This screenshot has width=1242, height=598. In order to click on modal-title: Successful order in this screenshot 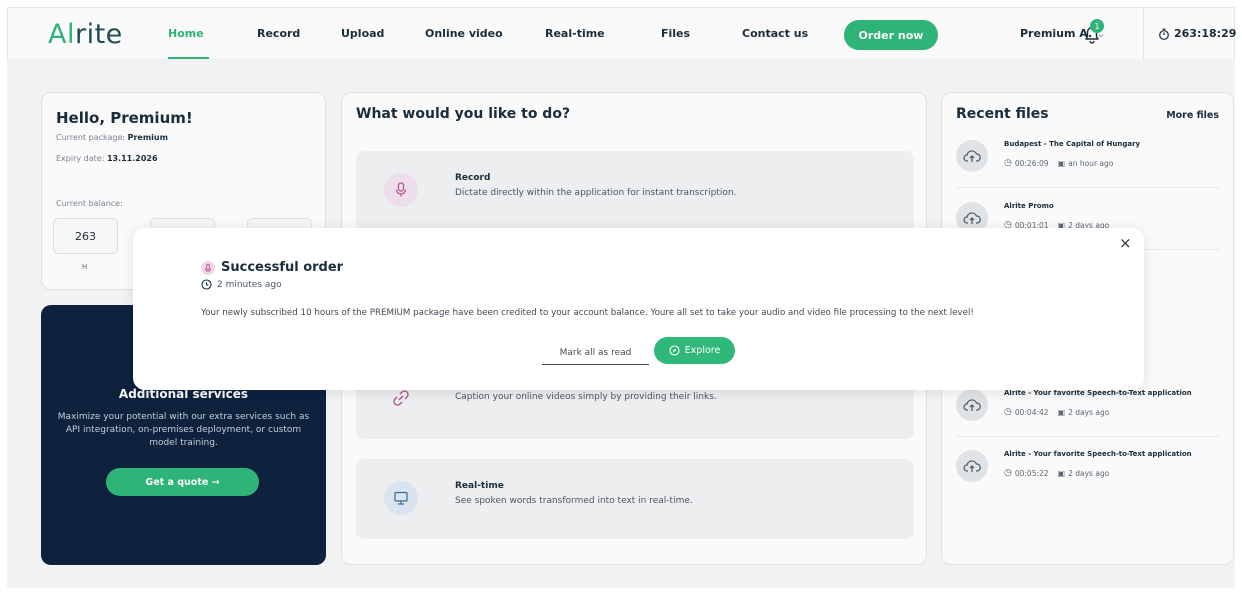, I will do `click(282, 267)`.